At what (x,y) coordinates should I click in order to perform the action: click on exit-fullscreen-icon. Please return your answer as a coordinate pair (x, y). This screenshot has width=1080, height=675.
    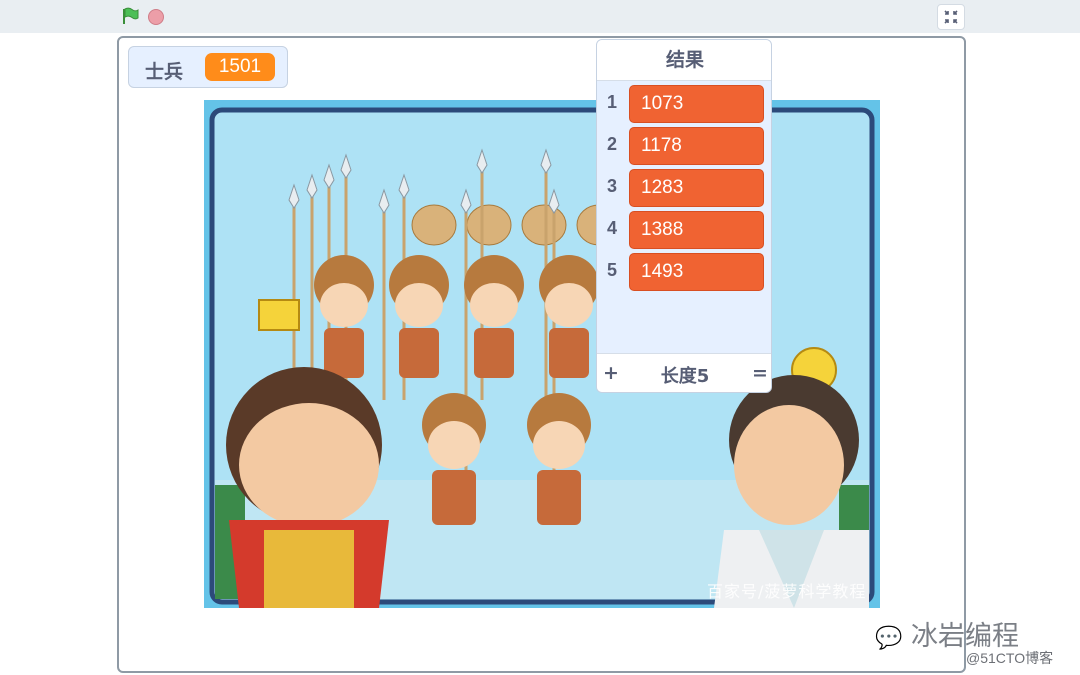
    Looking at the image, I should click on (951, 17).